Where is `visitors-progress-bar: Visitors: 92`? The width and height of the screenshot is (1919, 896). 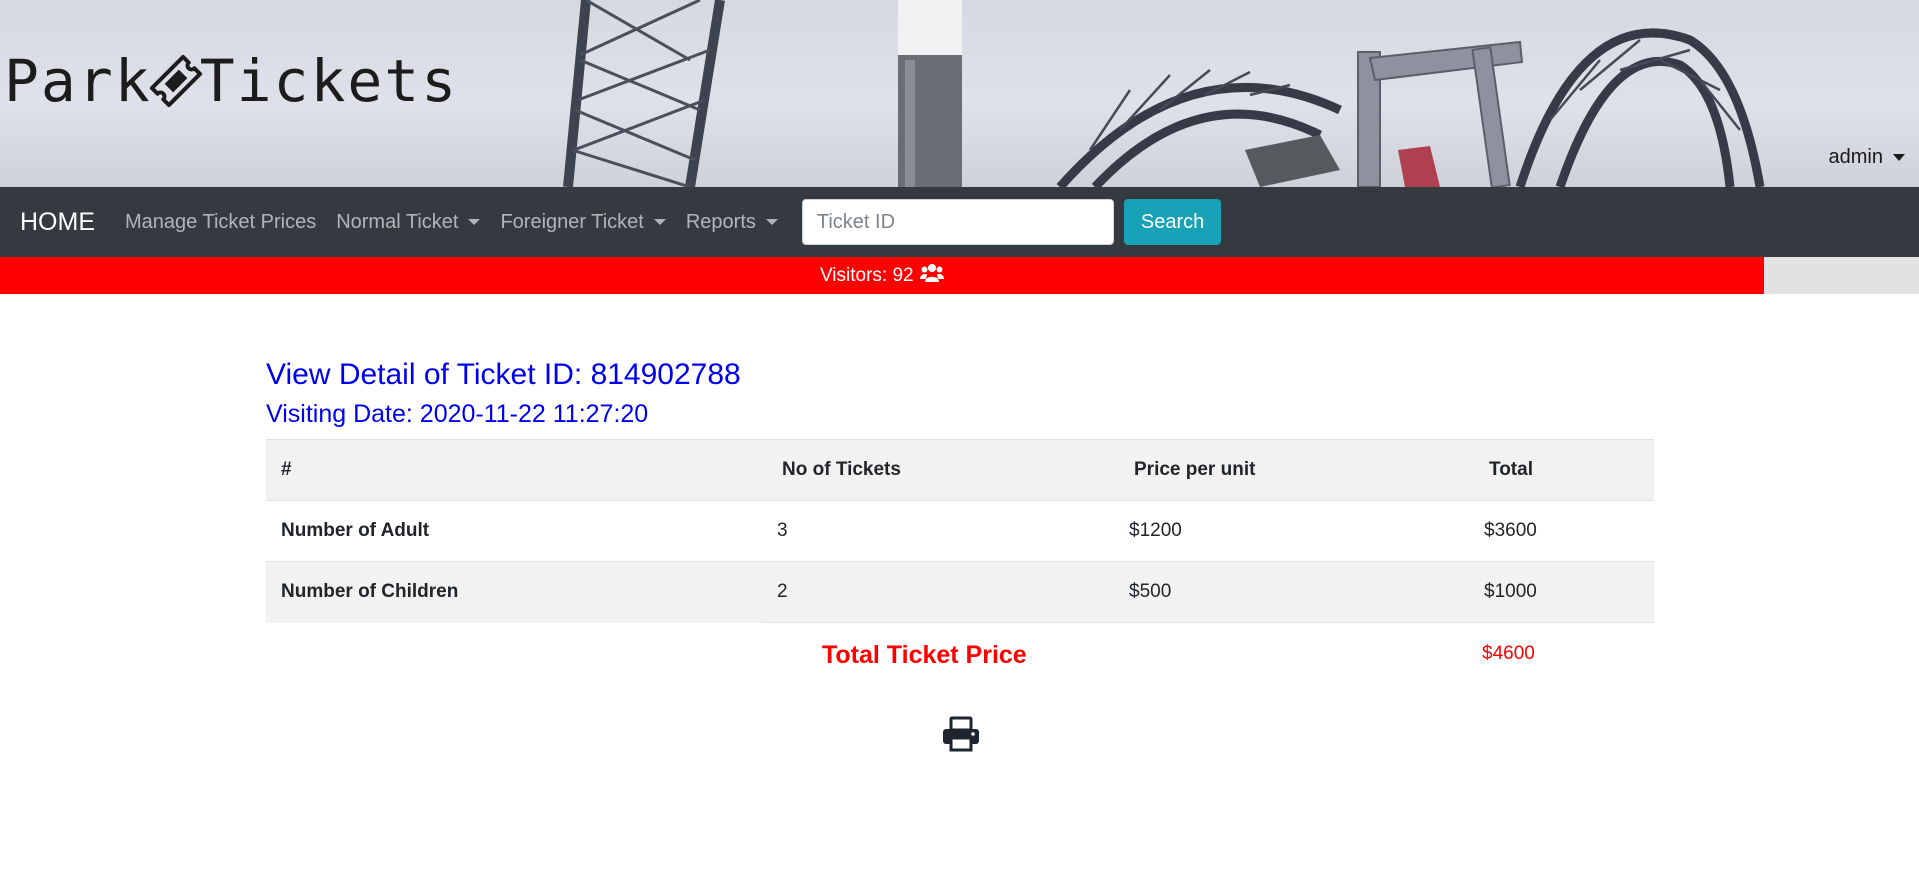 visitors-progress-bar: Visitors: 92 is located at coordinates (882, 275).